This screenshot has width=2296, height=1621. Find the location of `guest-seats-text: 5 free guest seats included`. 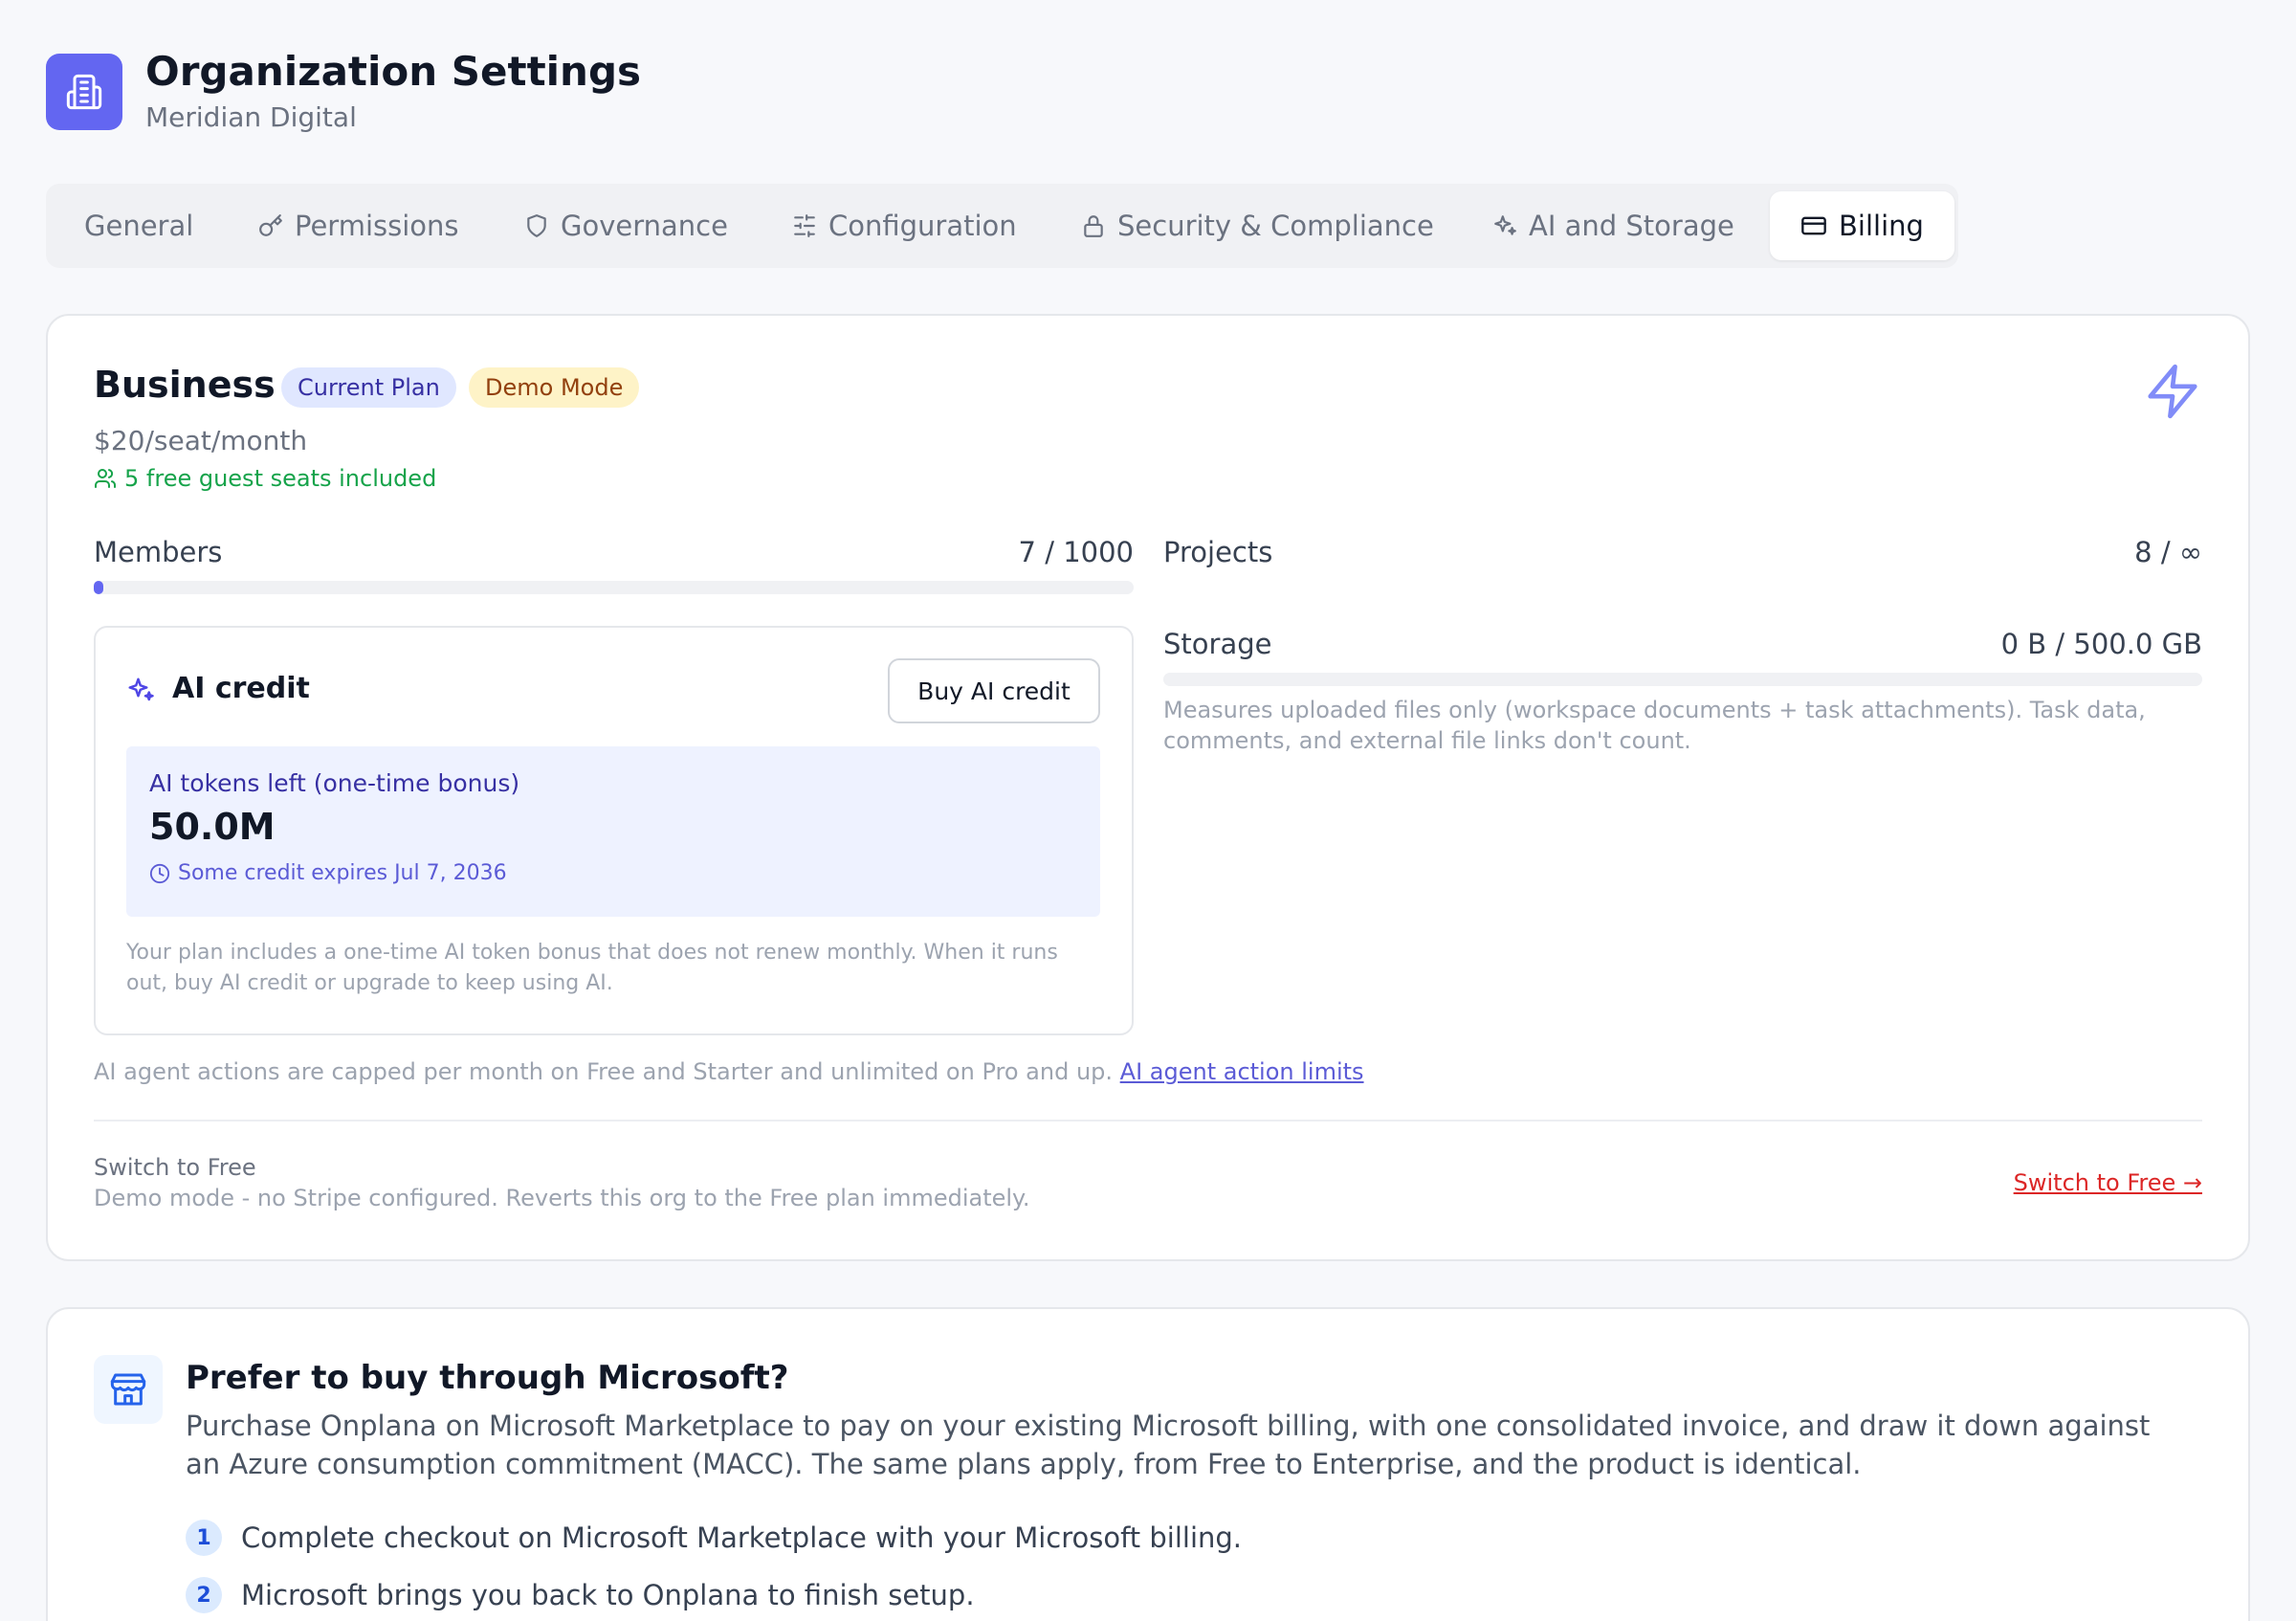

guest-seats-text: 5 free guest seats included is located at coordinates (281, 478).